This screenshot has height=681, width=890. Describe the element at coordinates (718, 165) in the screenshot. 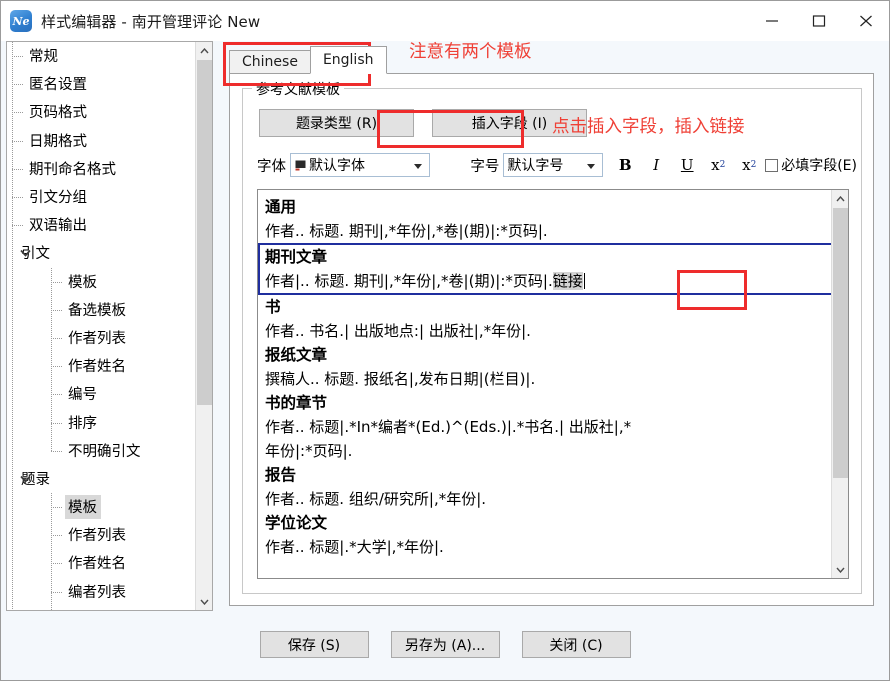

I see `subscript-button: x2` at that location.